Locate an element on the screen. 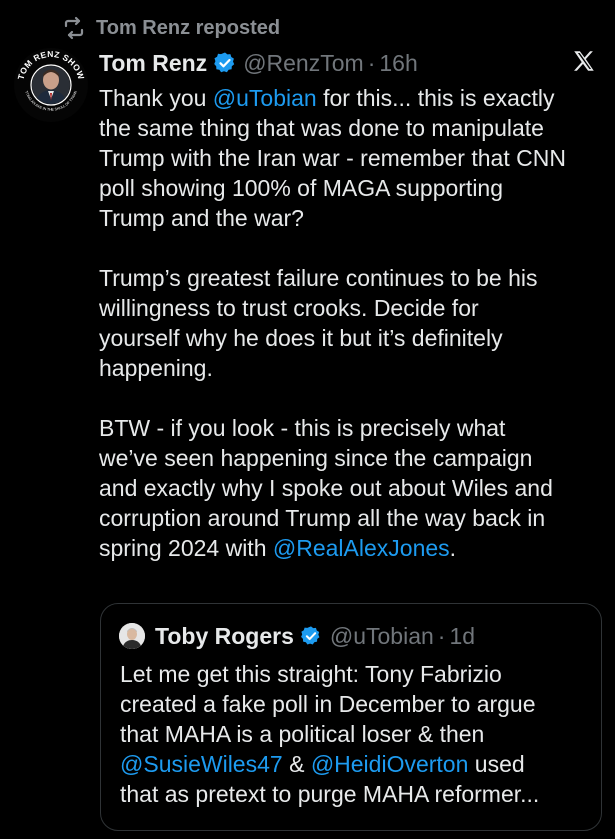 This screenshot has height=839, width=615. quoted-author-avatar is located at coordinates (132, 636).